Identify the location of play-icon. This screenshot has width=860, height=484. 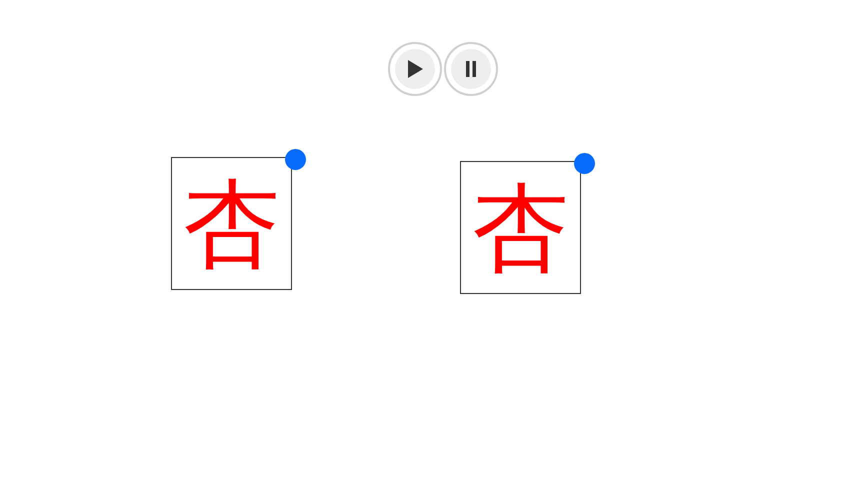
(415, 69).